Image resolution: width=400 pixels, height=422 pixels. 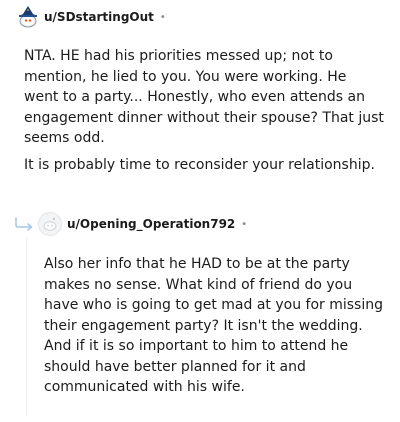 I want to click on comment-header: u/SDstartingOut •, so click(x=91, y=17).